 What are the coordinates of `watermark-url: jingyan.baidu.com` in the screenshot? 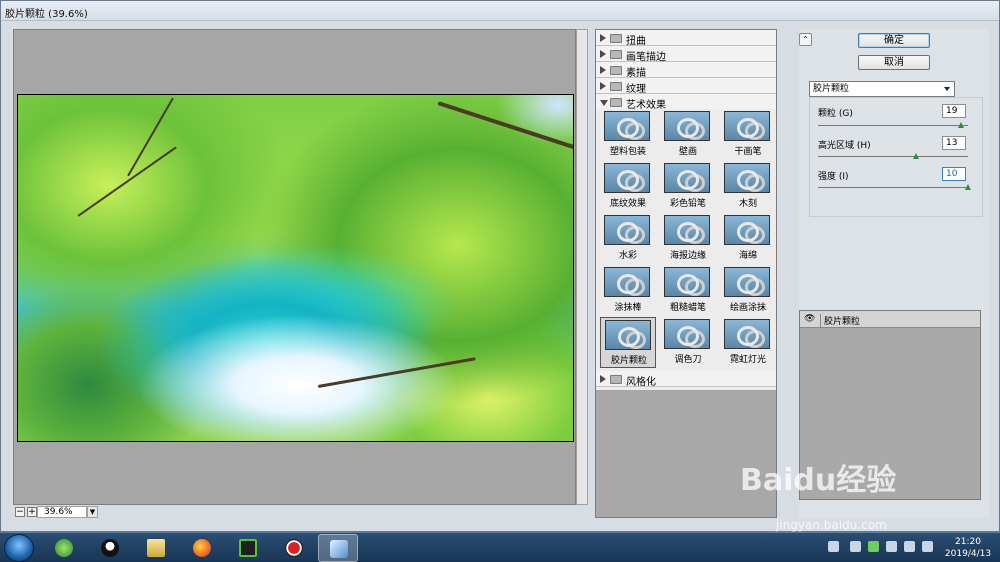 It's located at (831, 525).